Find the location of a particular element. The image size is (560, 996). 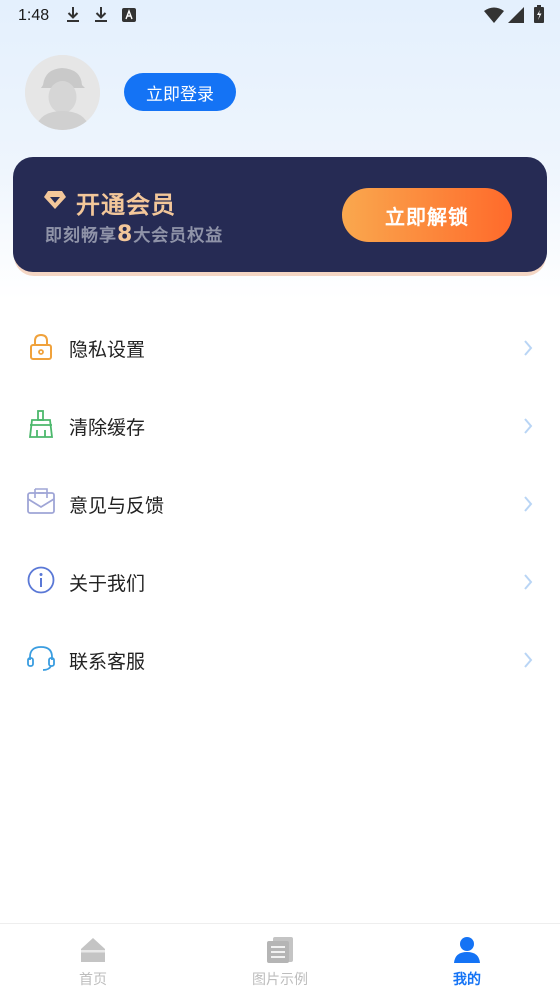

wifi-icon is located at coordinates (494, 15).